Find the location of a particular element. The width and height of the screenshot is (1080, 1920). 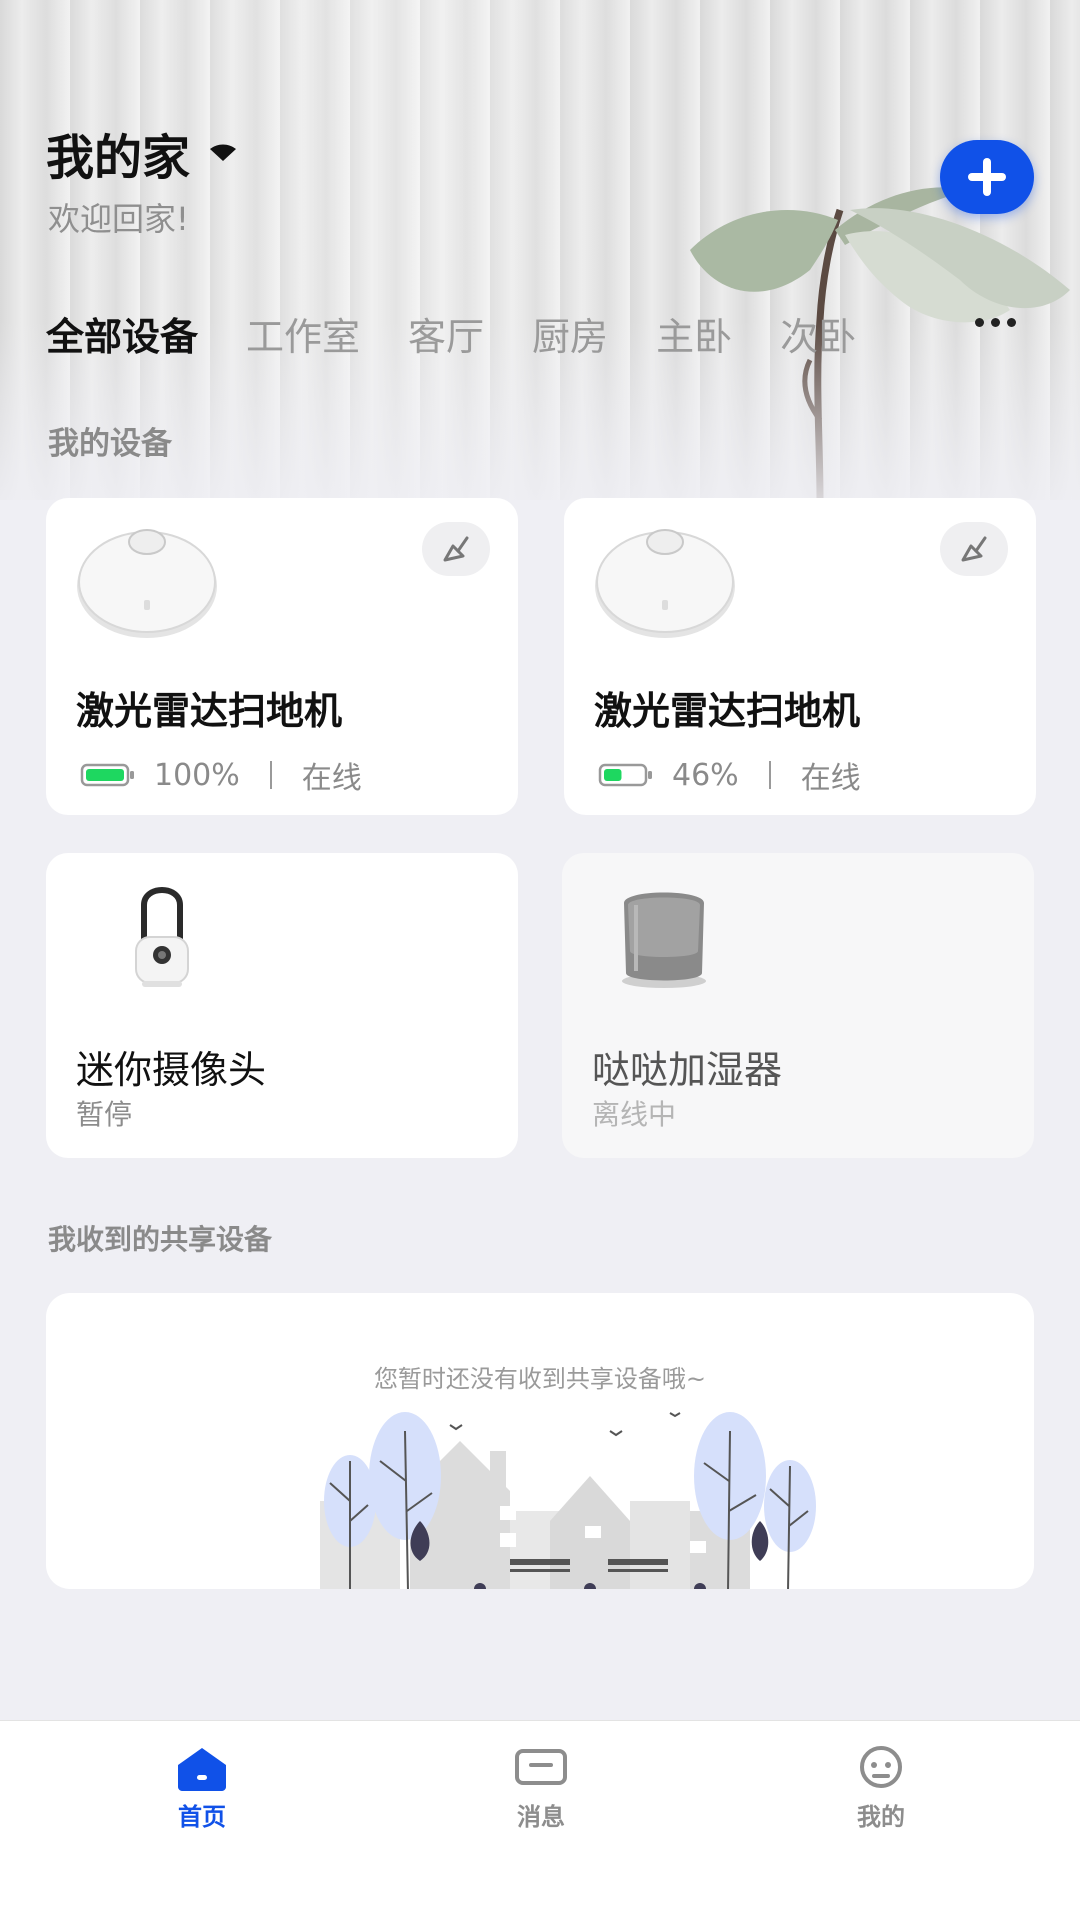

device-status: 暂停 is located at coordinates (104, 1114).